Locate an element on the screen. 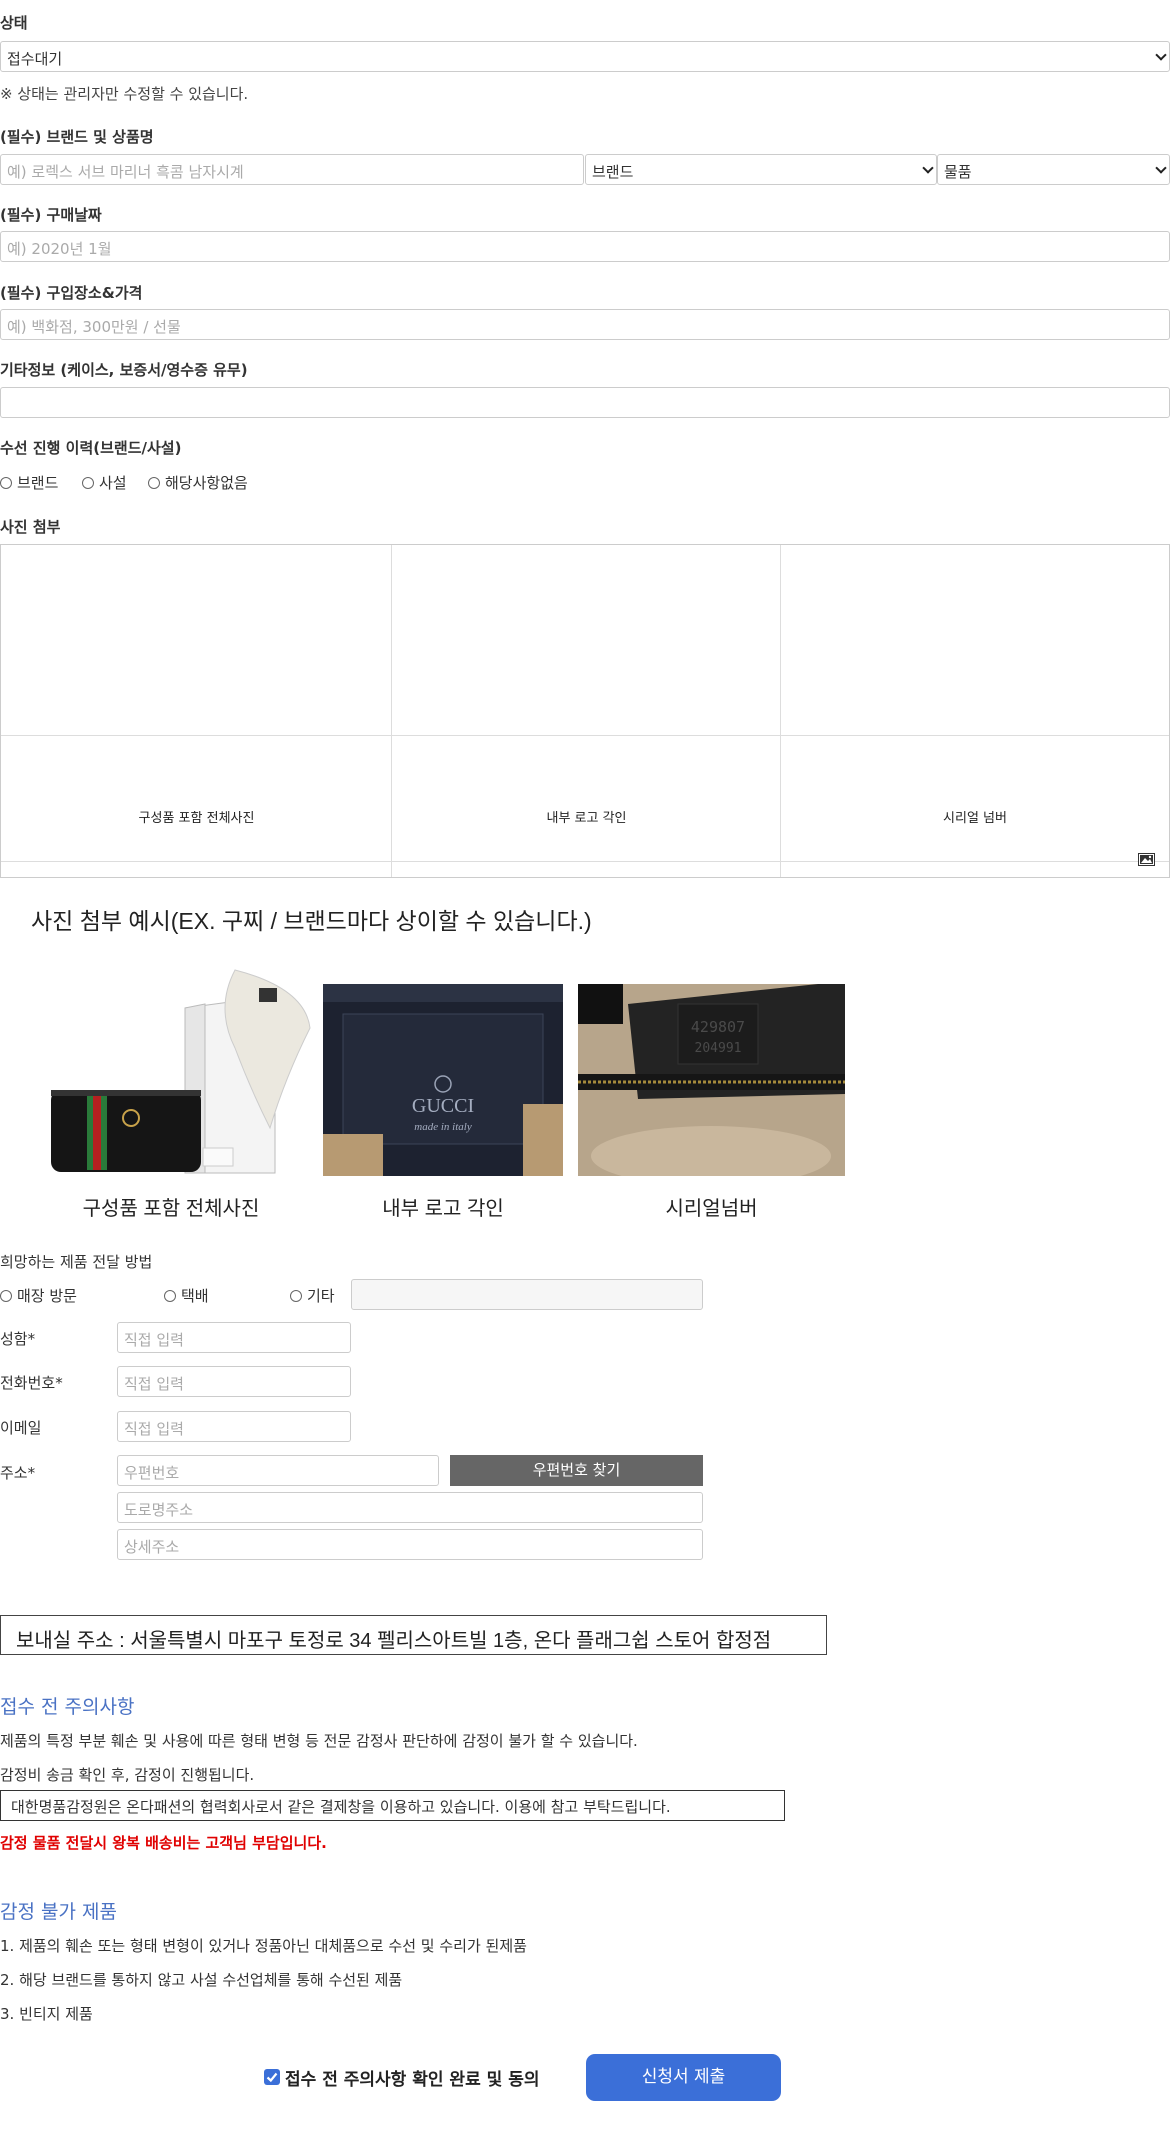 The height and width of the screenshot is (2130, 1170). precautions-warning: 감정 물품 전달시 왕복 배송비는 고객님 부담입니다. is located at coordinates (163, 1843).